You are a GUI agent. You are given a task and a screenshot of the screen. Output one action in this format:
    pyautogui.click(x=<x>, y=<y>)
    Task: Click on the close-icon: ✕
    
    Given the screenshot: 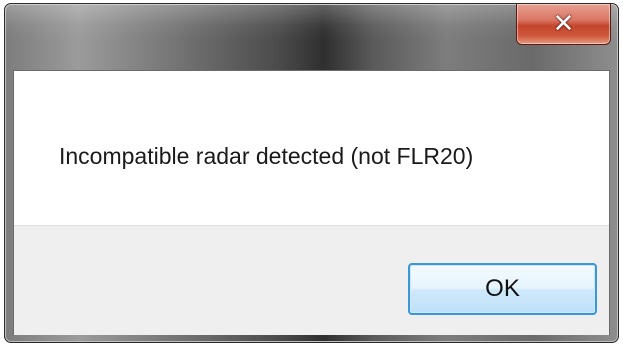 What is the action you would take?
    pyautogui.click(x=563, y=24)
    